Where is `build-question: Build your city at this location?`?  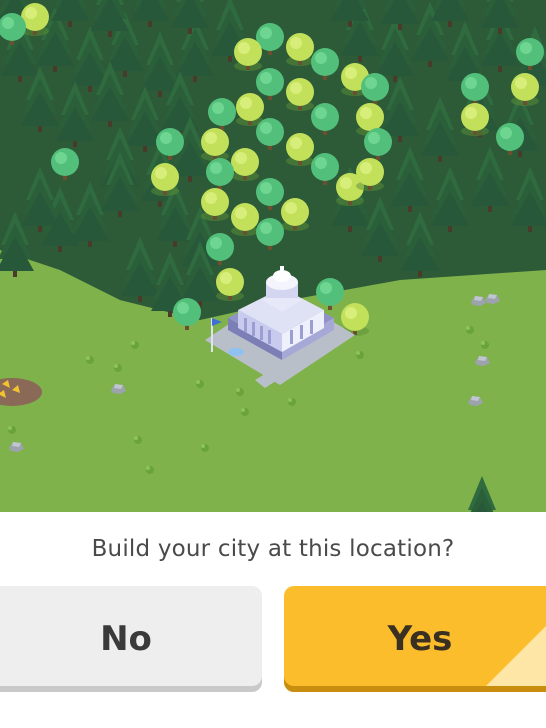
build-question: Build your city at this location? is located at coordinates (273, 549).